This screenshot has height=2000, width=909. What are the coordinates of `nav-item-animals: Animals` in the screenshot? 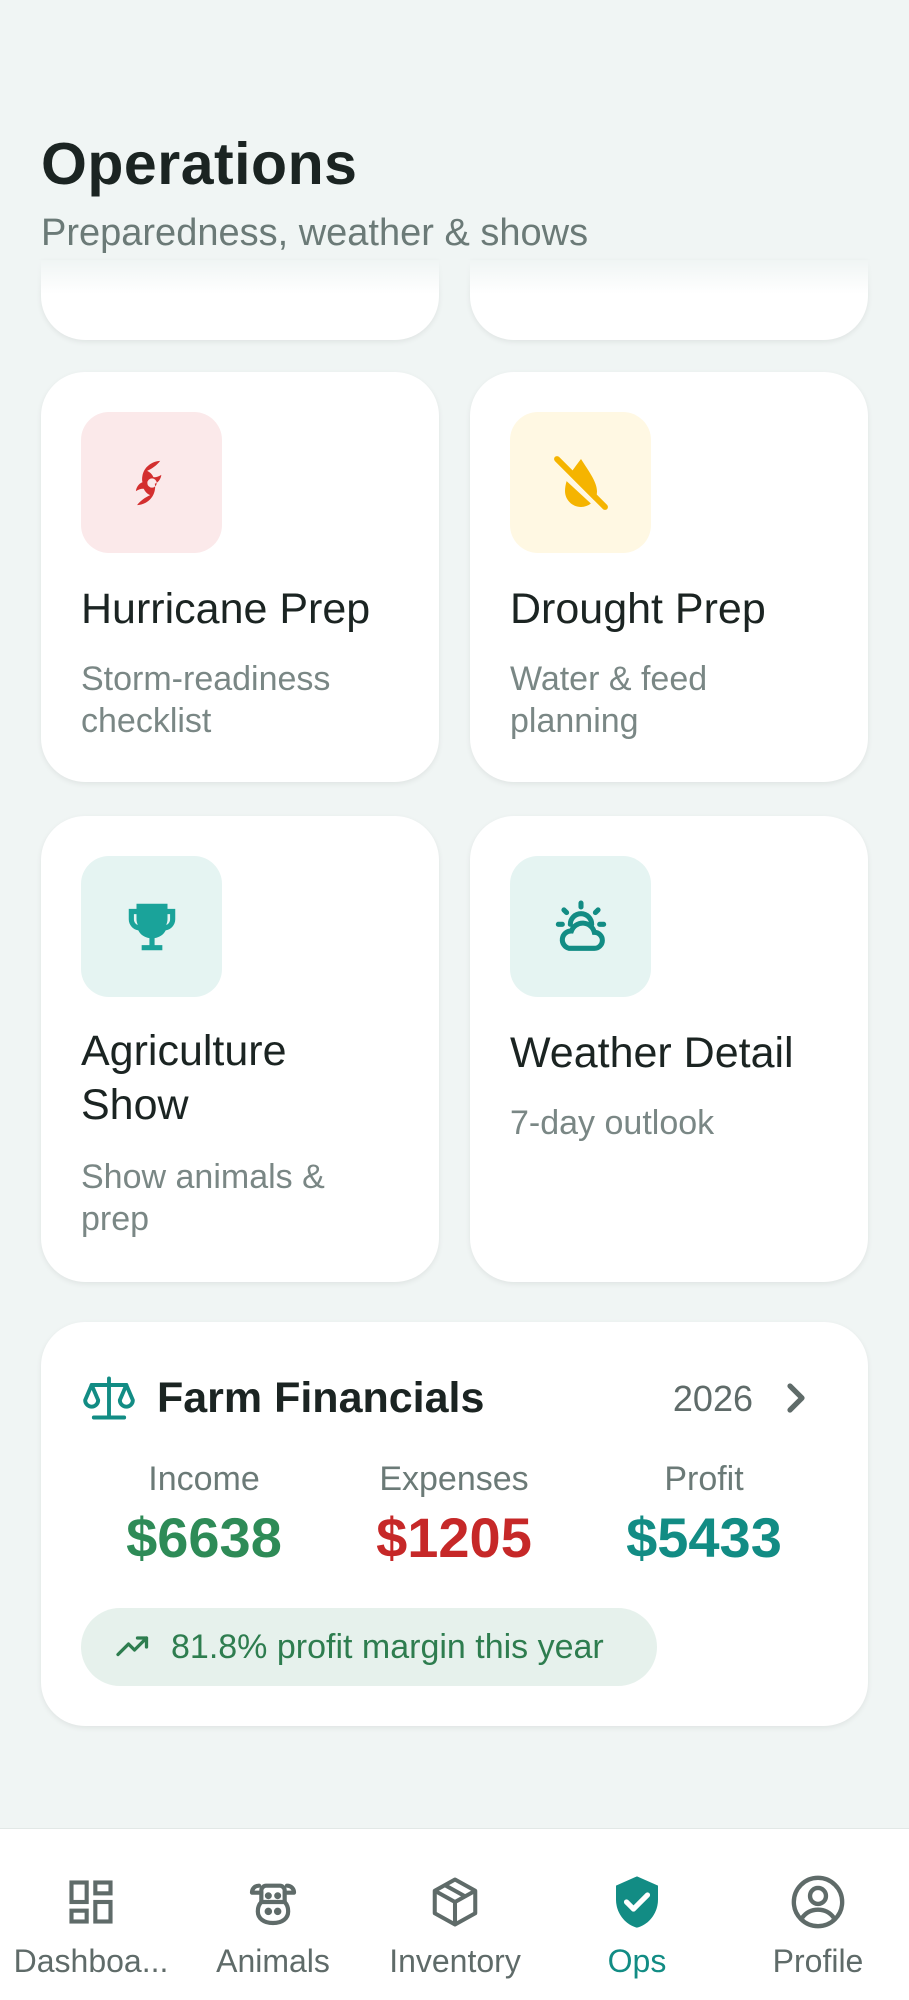 It's located at (273, 1914).